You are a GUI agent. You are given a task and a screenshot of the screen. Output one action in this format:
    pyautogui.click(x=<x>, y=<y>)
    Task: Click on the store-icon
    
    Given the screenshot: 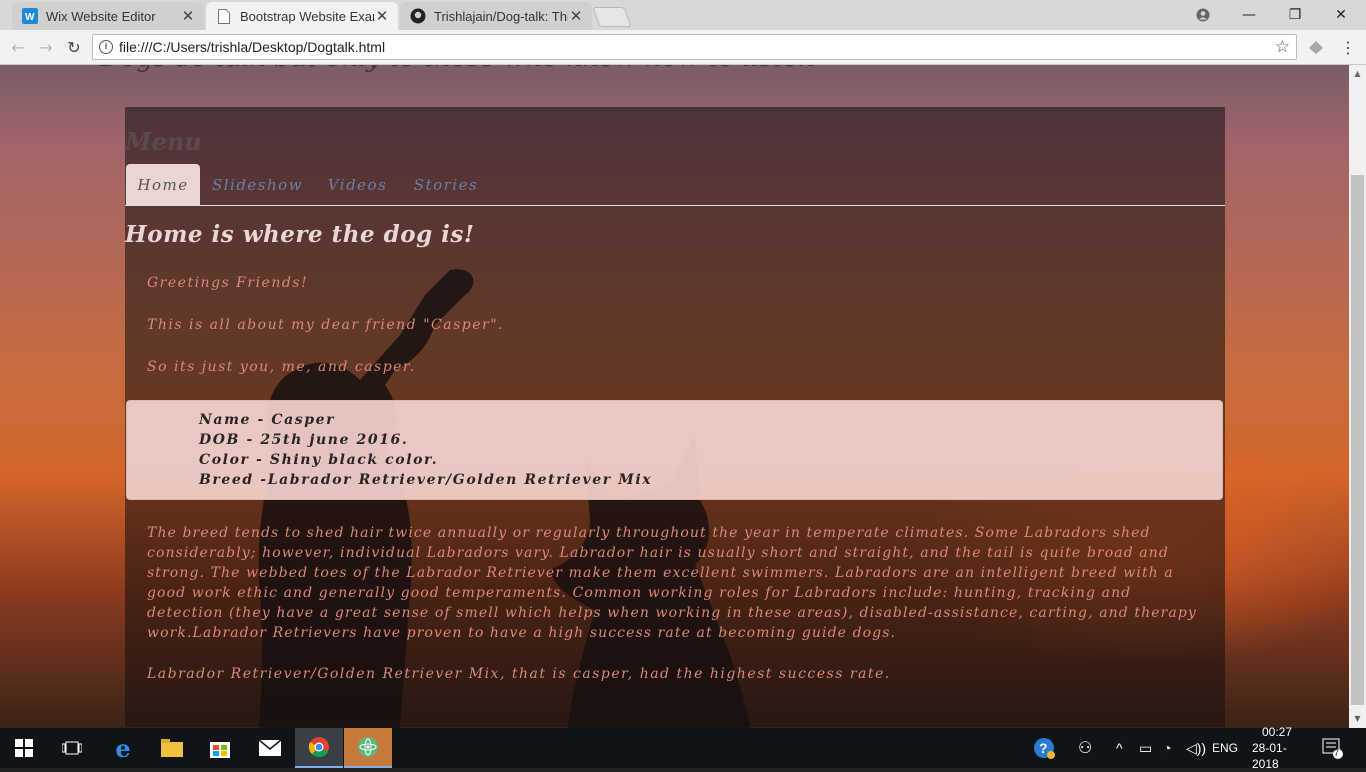 What is the action you would take?
    pyautogui.click(x=220, y=748)
    